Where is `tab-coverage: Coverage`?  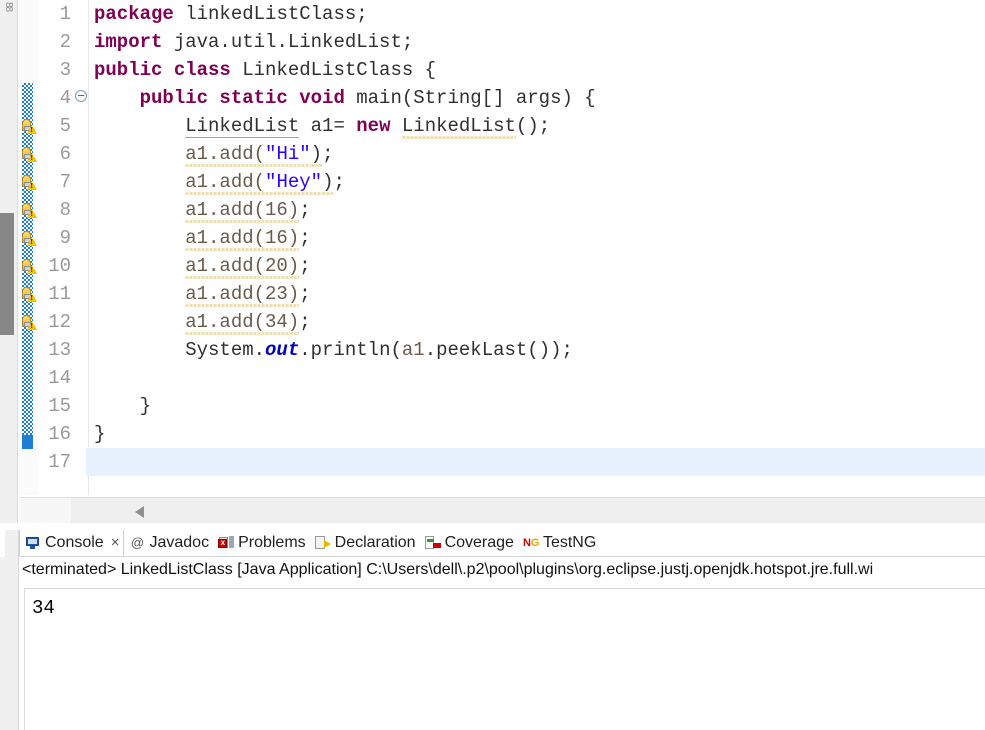 tab-coverage: Coverage is located at coordinates (469, 543).